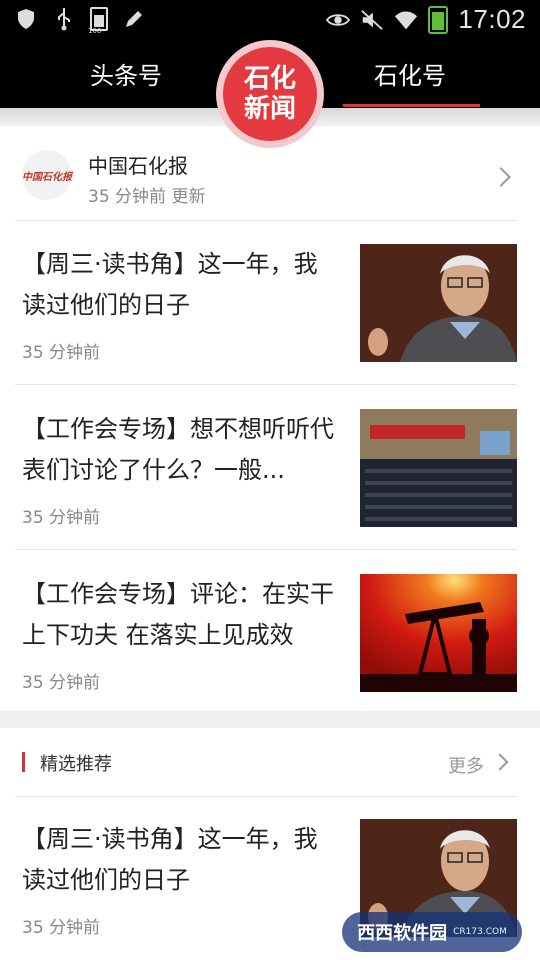  What do you see at coordinates (480, 932) in the screenshot?
I see `watermark-sub: CR173.COM` at bounding box center [480, 932].